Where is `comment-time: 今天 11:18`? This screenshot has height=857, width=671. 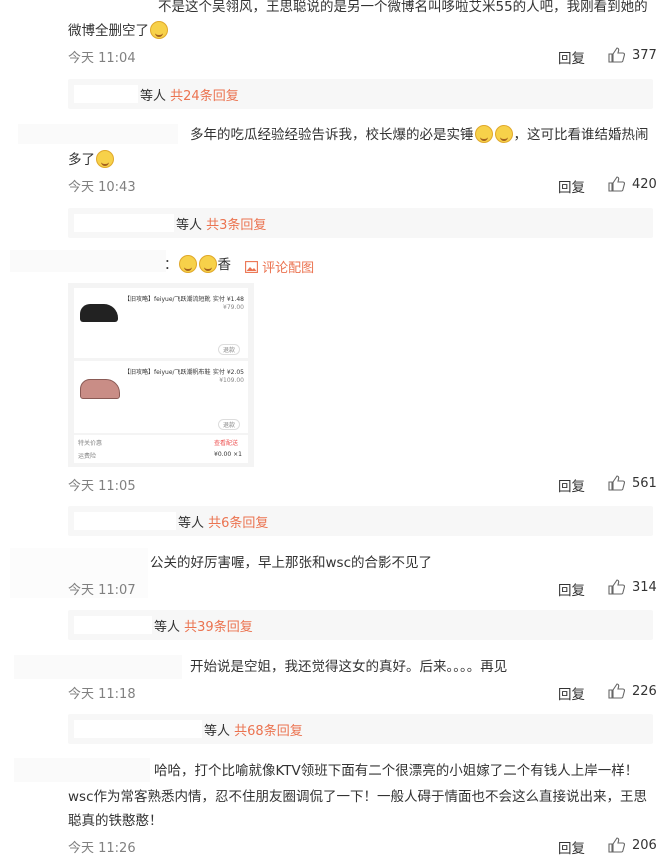 comment-time: 今天 11:18 is located at coordinates (102, 694).